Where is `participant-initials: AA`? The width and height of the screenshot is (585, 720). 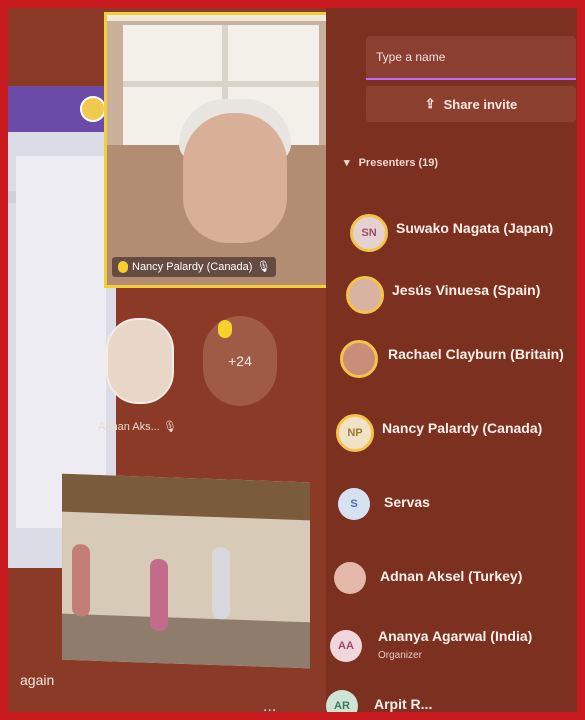 participant-initials: AA is located at coordinates (346, 646).